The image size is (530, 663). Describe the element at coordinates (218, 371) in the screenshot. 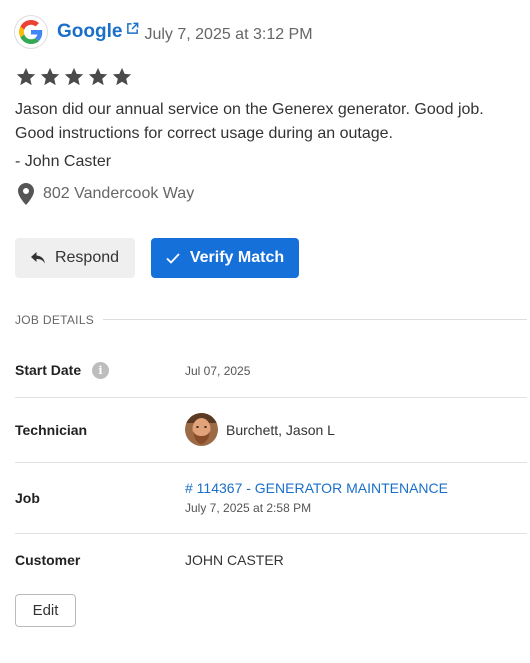

I see `start-date-value: Jul 07, 2025` at that location.